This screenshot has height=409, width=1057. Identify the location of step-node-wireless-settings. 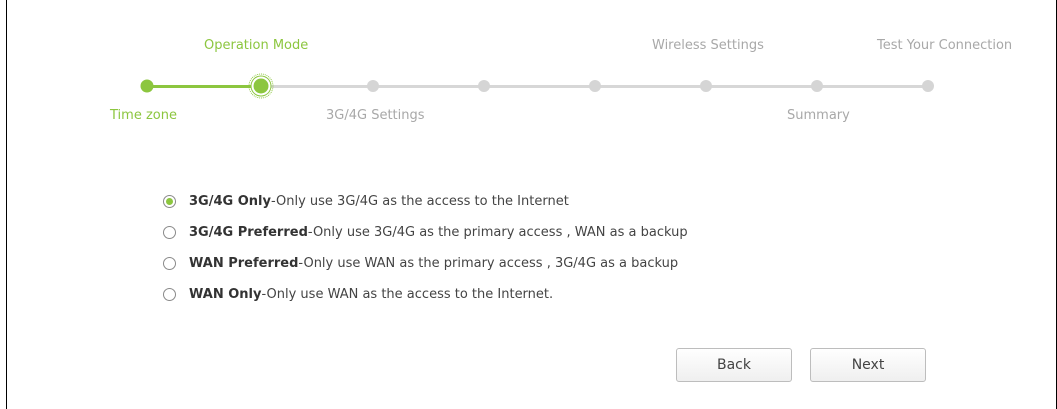
(706, 86).